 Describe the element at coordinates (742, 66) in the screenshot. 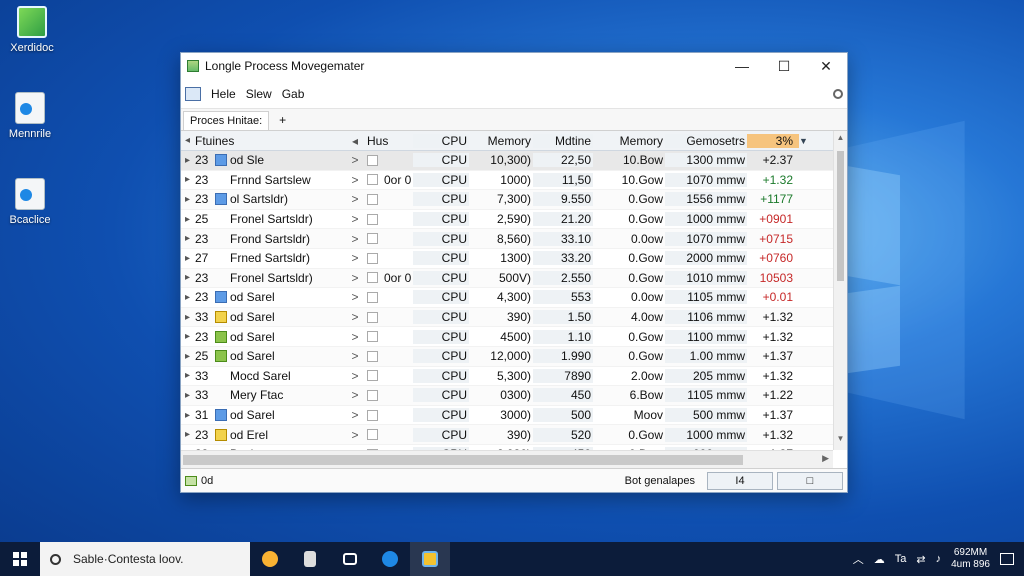

I see `minimize-button: —` at that location.